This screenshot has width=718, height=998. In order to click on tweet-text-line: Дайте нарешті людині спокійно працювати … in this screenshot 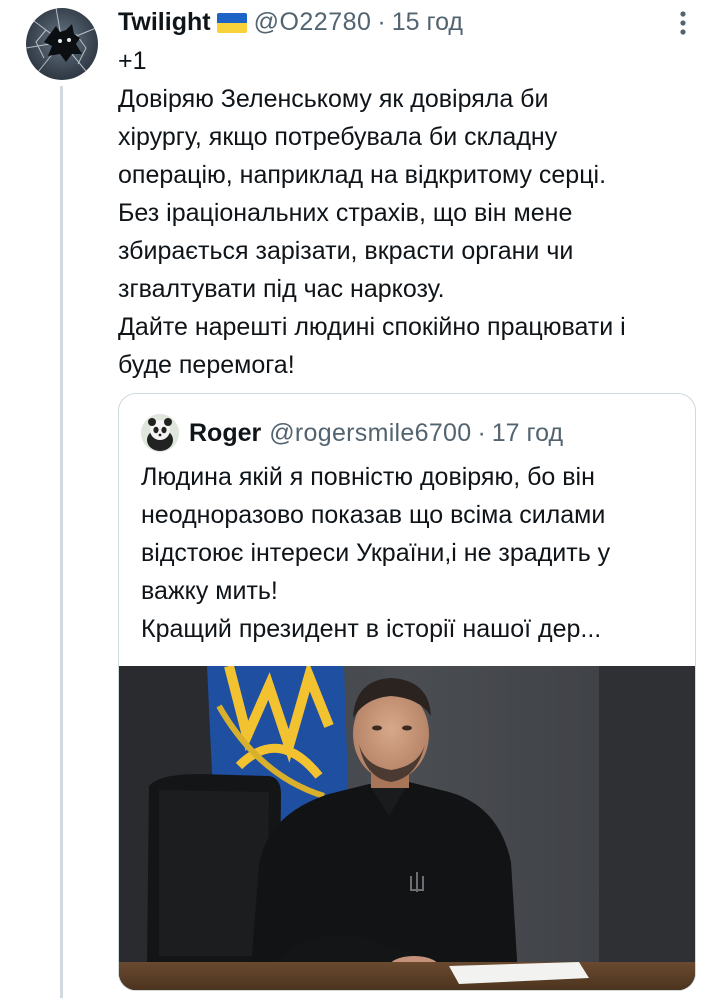, I will do `click(372, 327)`.